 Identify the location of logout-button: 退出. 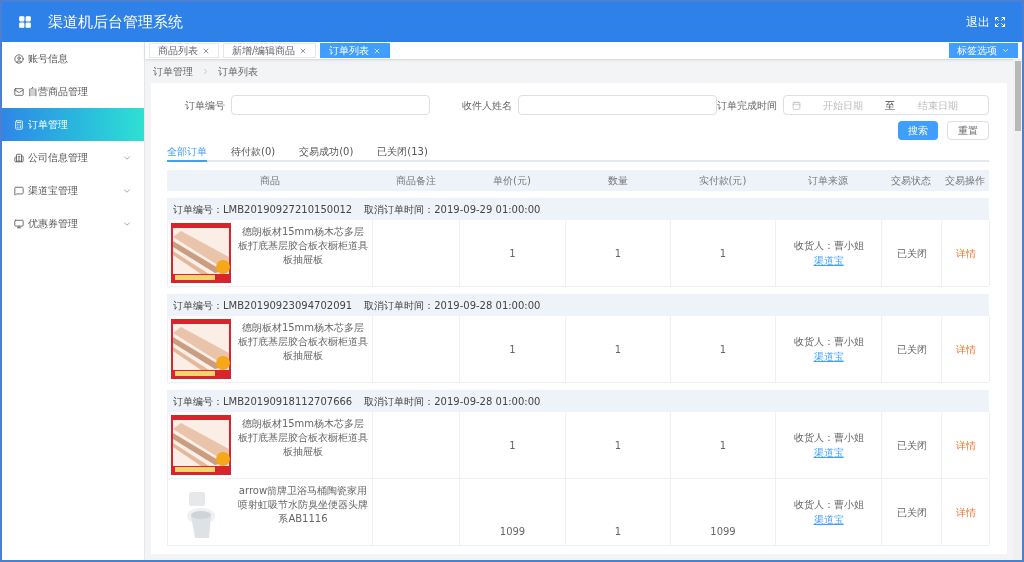
(978, 22).